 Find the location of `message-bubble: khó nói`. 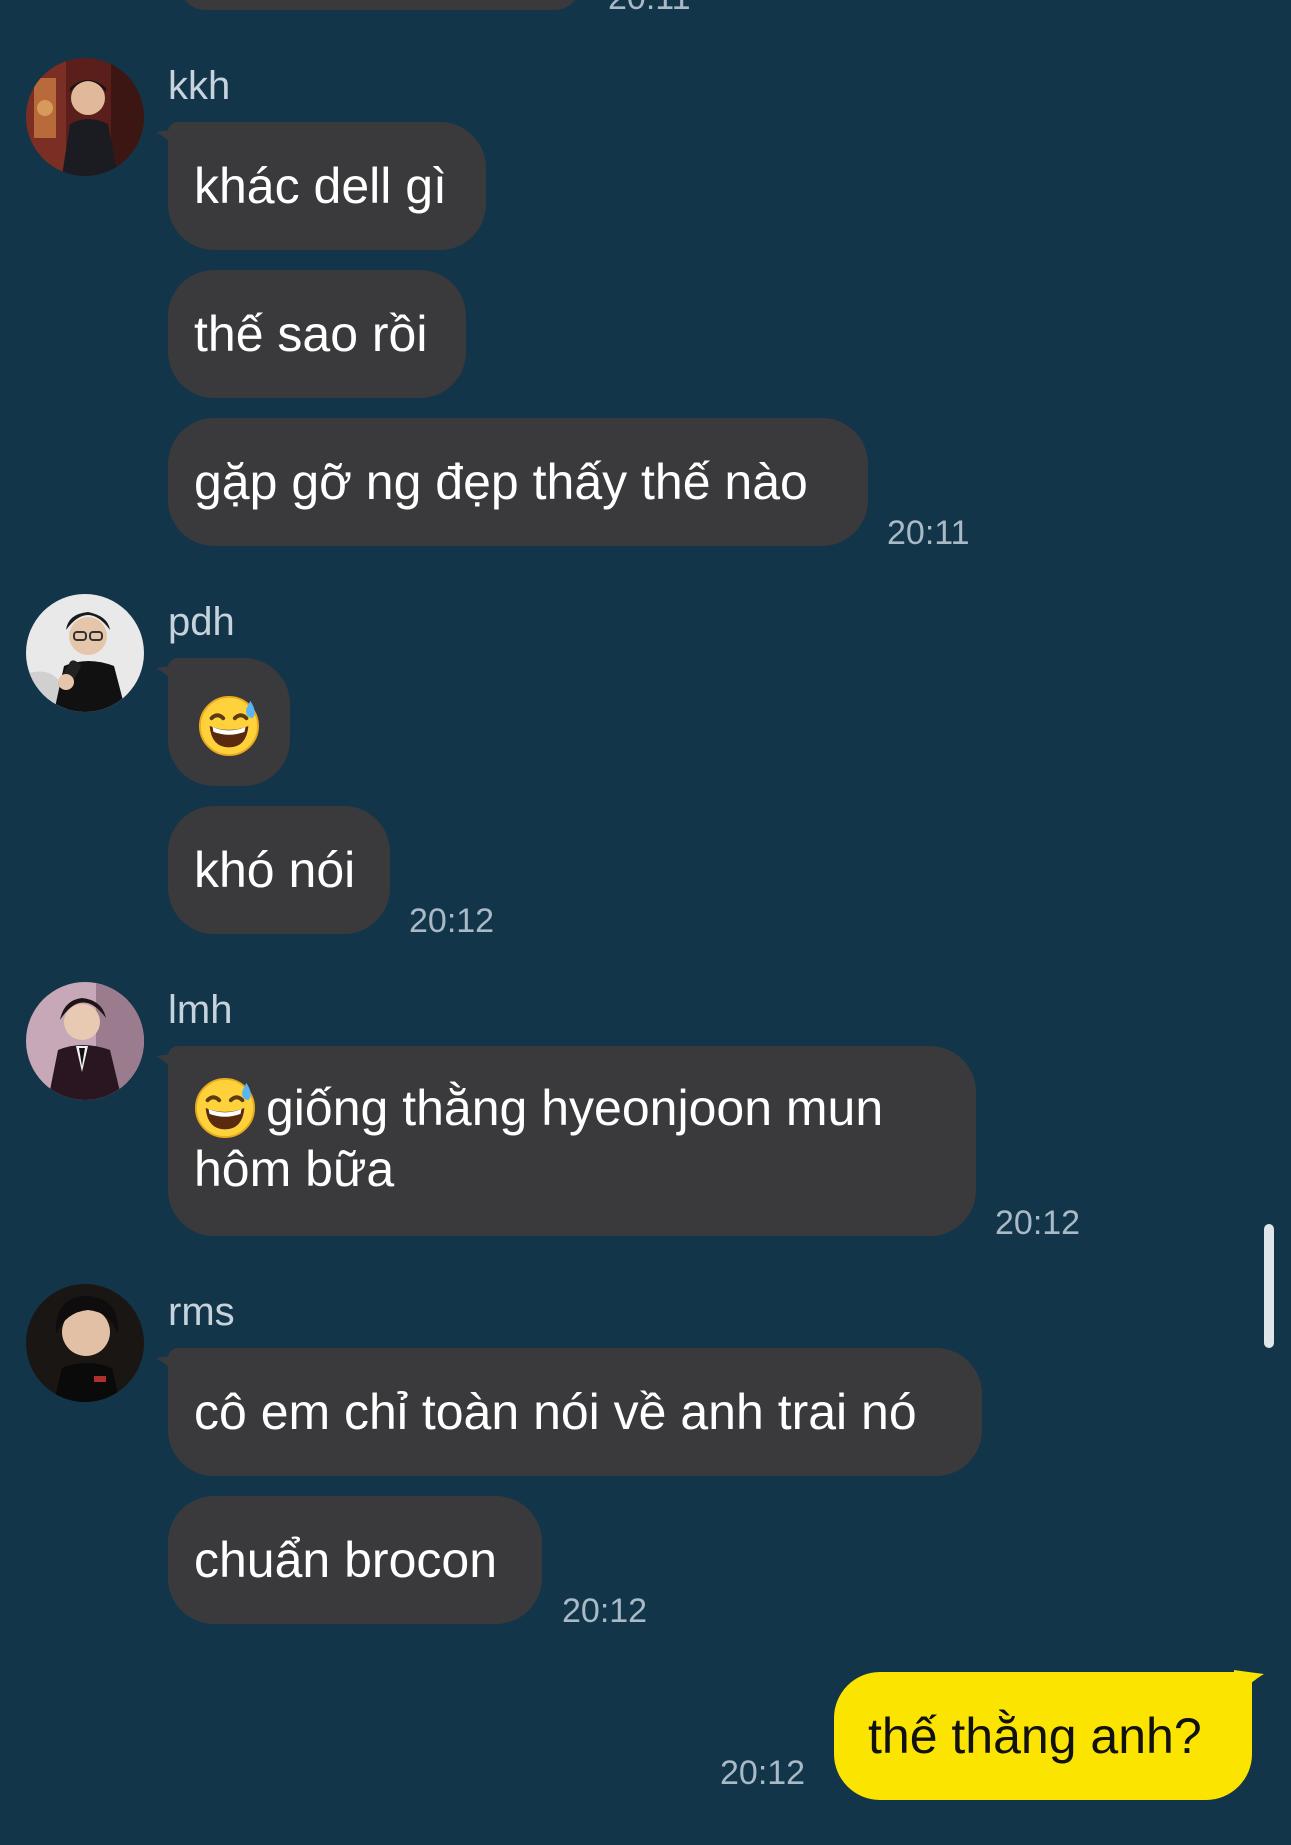

message-bubble: khó nói is located at coordinates (279, 870).